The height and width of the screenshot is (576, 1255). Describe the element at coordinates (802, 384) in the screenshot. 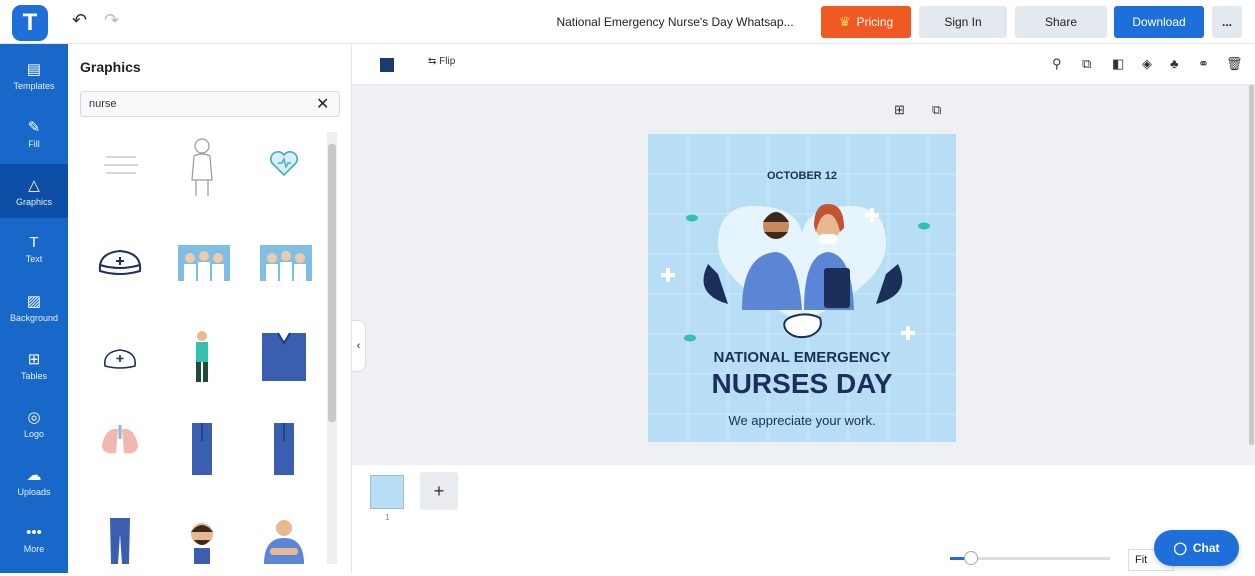

I see `card-heading-line2: NURSES DAY` at that location.